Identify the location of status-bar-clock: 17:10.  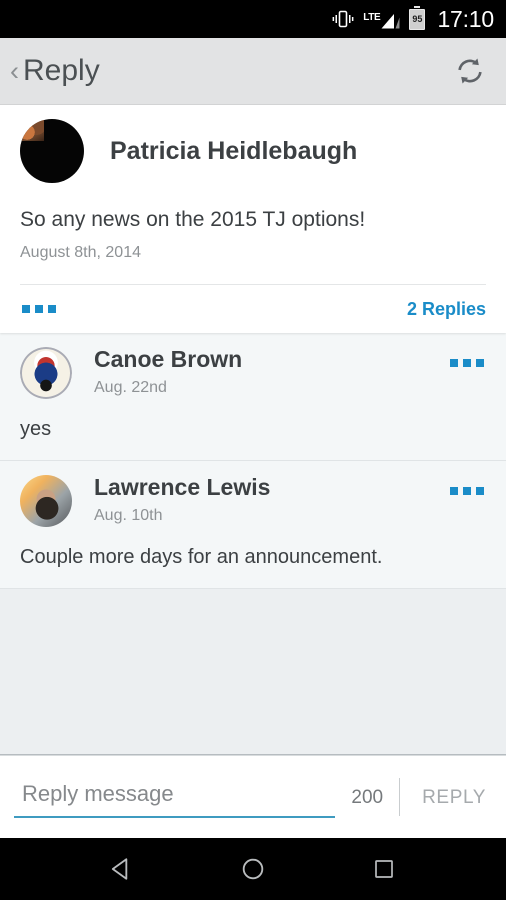
(465, 18).